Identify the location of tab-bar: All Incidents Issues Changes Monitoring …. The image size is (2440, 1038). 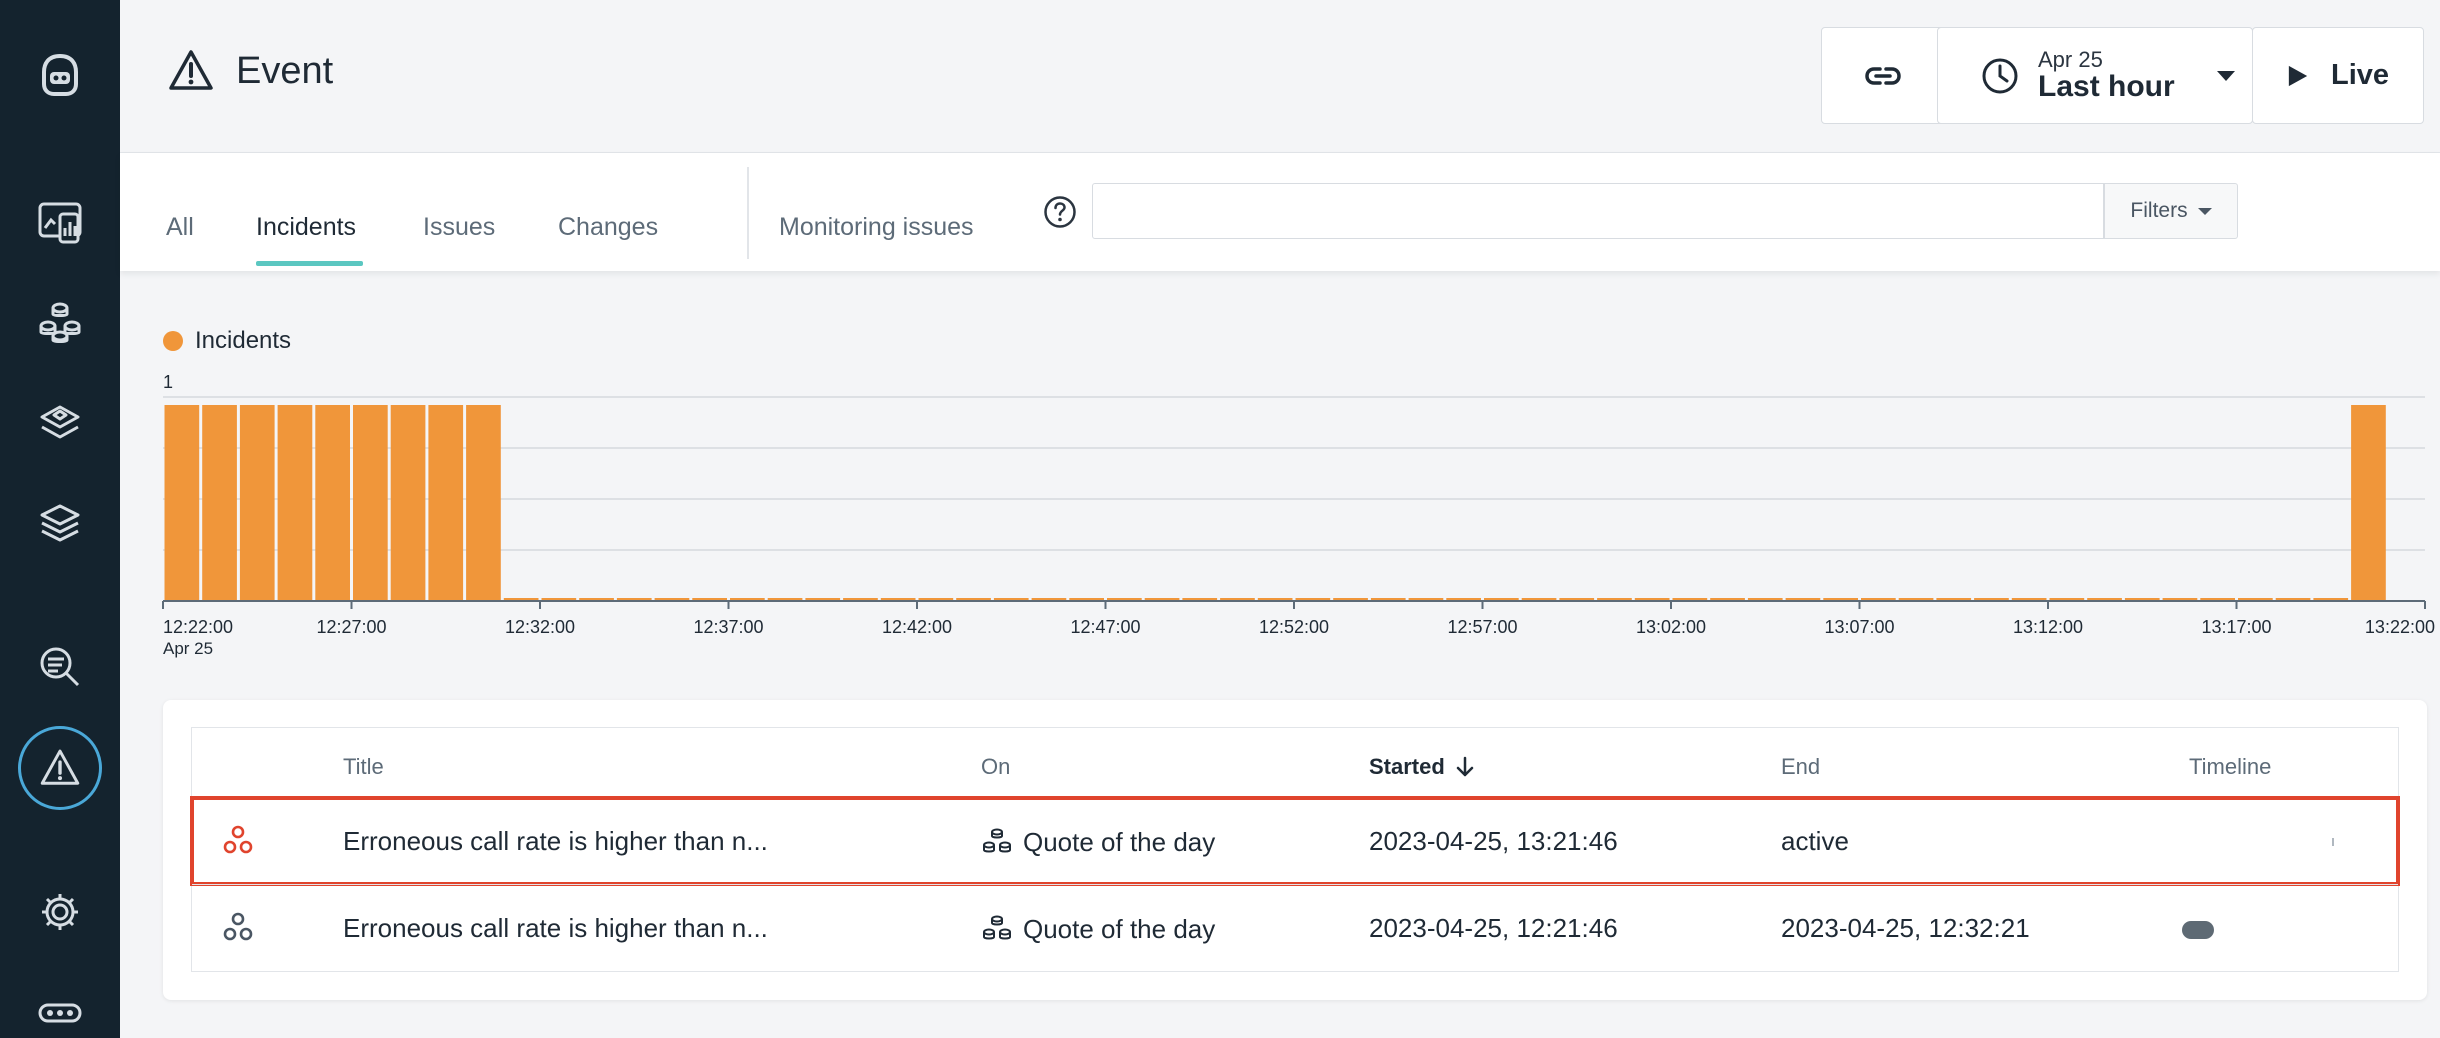
(1280, 212).